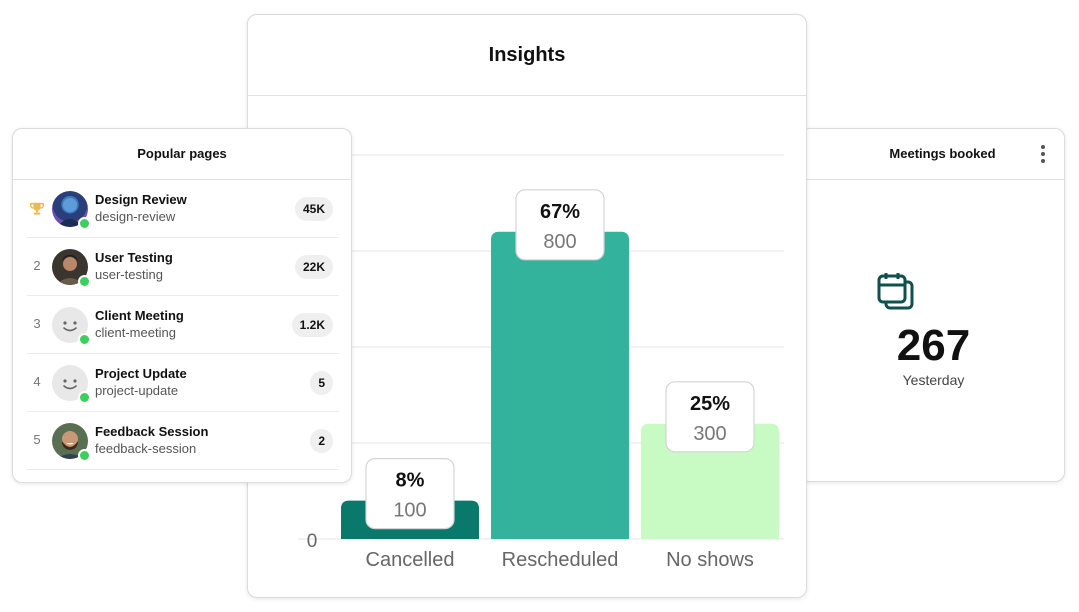 Image resolution: width=1079 pixels, height=612 pixels. Describe the element at coordinates (313, 267) in the screenshot. I see `page-view-count: 22K` at that location.